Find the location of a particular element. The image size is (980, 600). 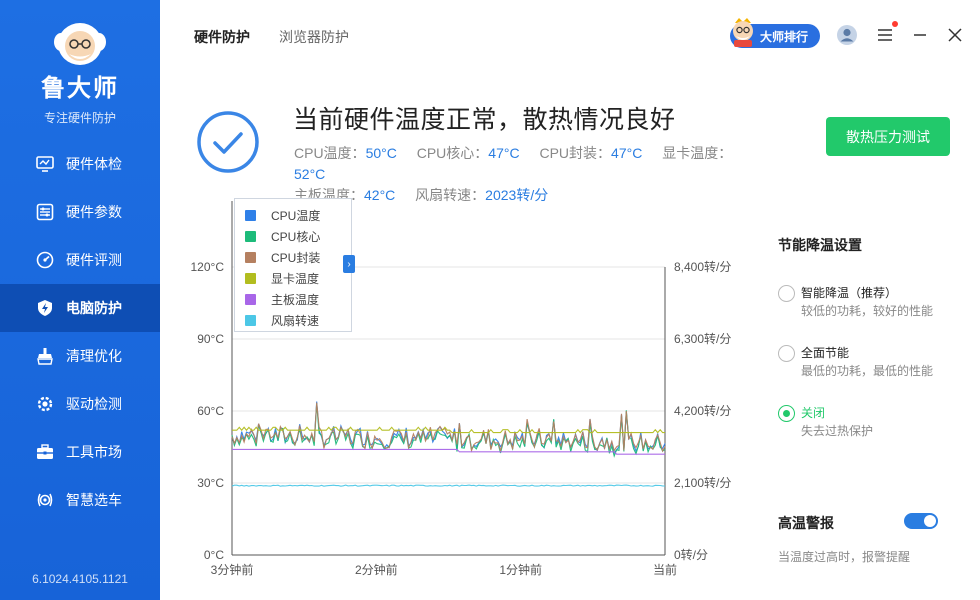

sidebar-item-label: 工具市场 is located at coordinates (94, 452).